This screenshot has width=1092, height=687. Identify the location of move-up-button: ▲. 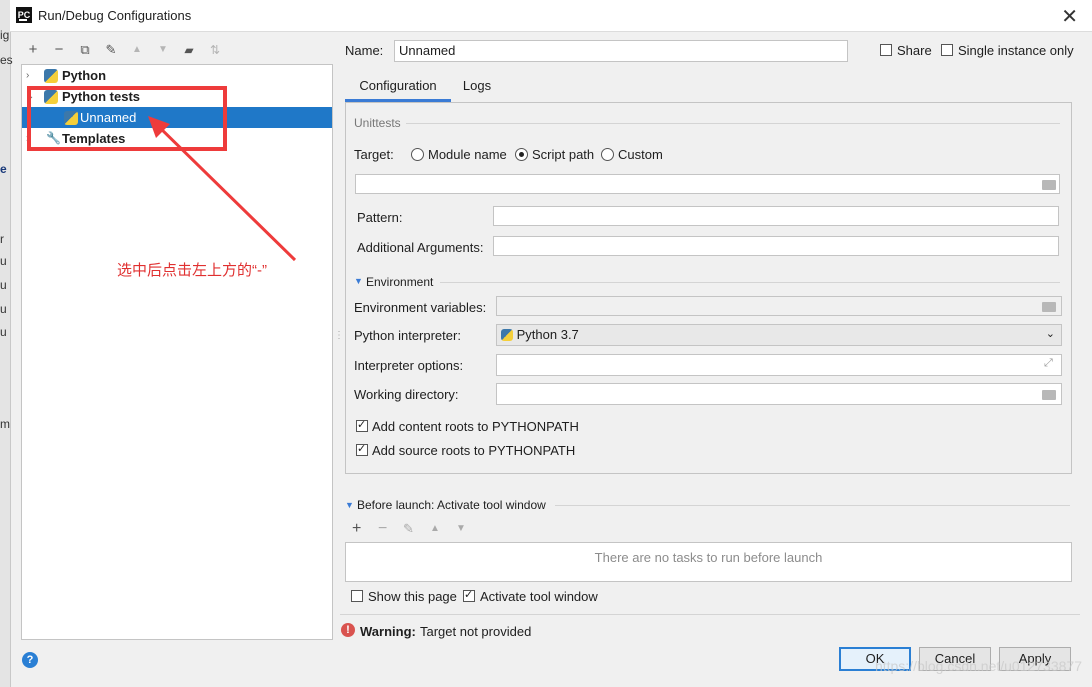
(137, 50).